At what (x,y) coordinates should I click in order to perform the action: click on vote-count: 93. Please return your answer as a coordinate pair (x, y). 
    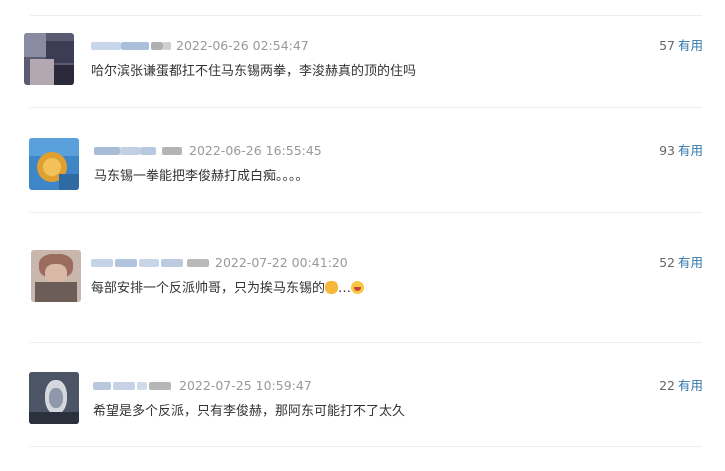
    Looking at the image, I should click on (667, 150).